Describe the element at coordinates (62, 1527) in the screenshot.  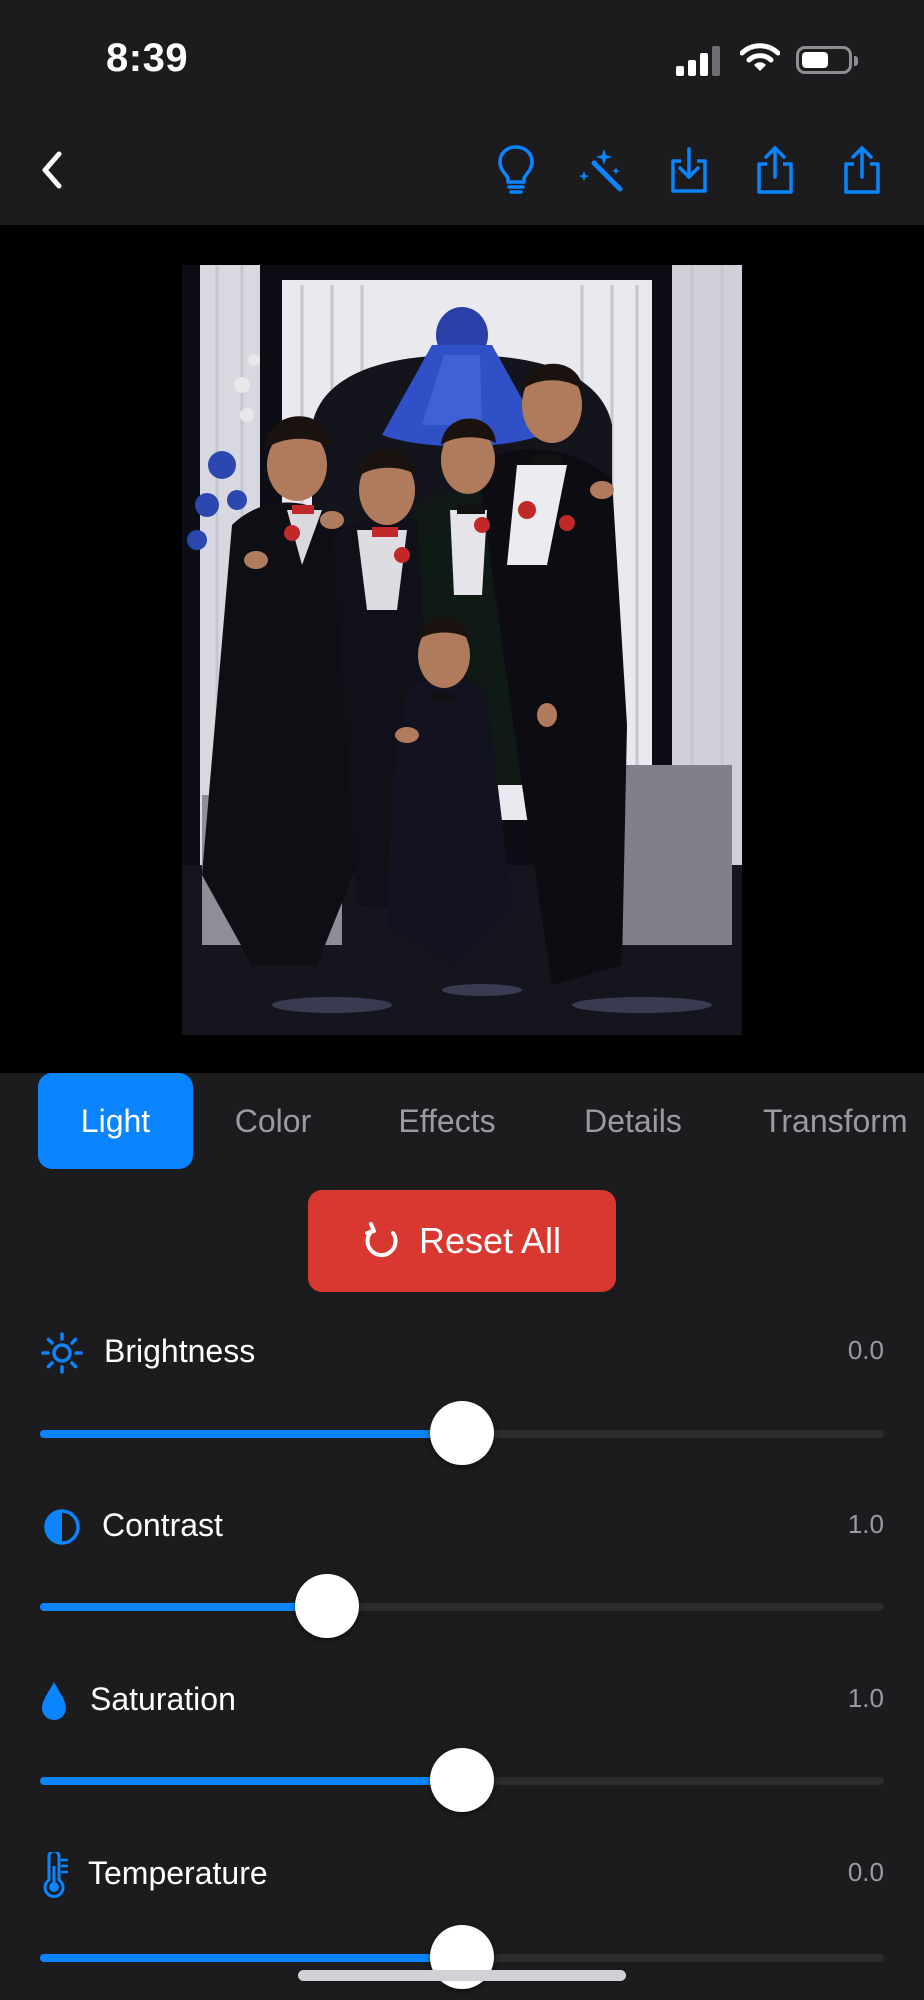
I see `contrast-icon` at that location.